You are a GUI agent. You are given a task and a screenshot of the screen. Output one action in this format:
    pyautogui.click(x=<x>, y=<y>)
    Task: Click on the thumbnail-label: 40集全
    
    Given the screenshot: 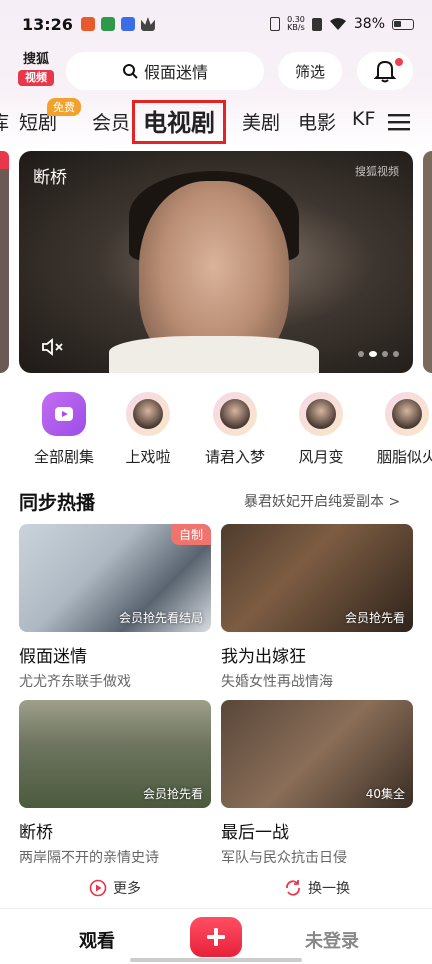 What is the action you would take?
    pyautogui.click(x=385, y=794)
    